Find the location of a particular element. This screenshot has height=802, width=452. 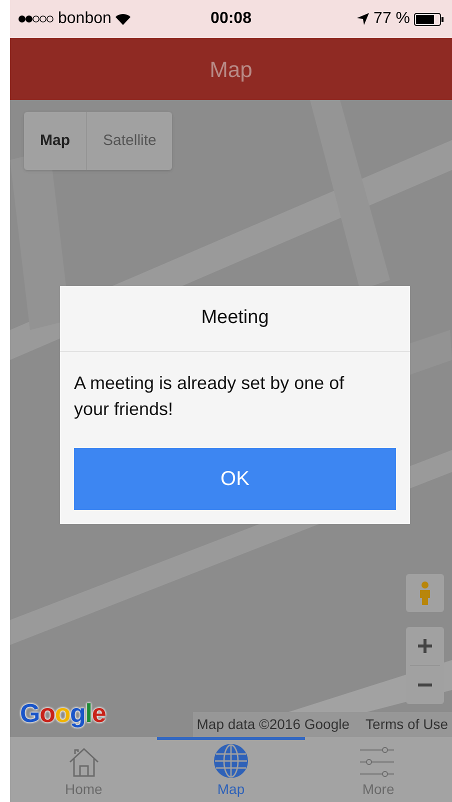

minus-icon is located at coordinates (425, 685).